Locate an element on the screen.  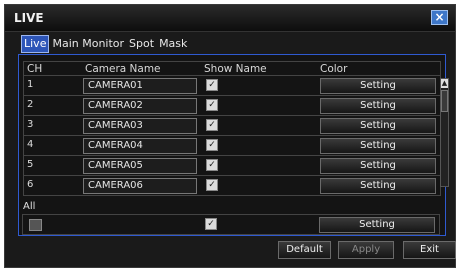
channel-number: 5 is located at coordinates (30, 164).